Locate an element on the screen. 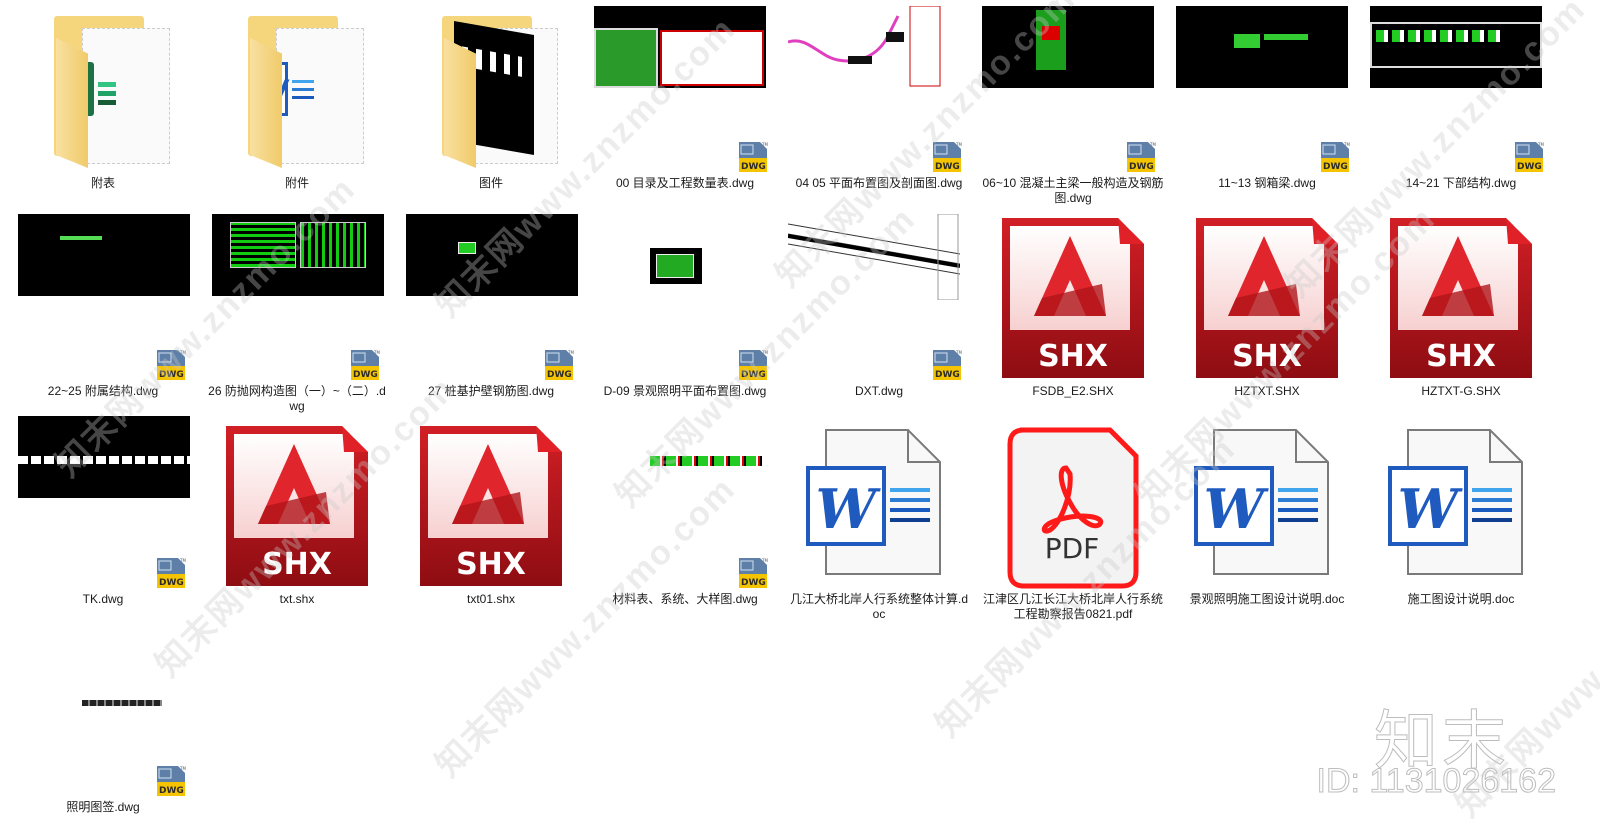 The height and width of the screenshot is (839, 1600). file-item: DWG TM 材料表、系统、大样图.dwg is located at coordinates (685, 519).